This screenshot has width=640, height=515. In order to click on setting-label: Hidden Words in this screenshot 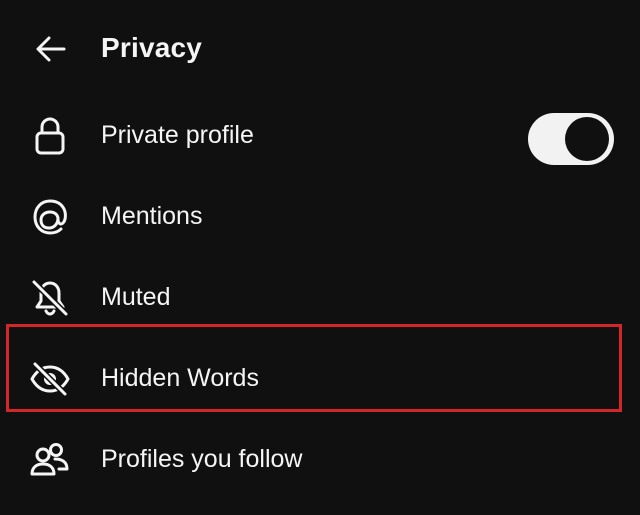, I will do `click(180, 378)`.